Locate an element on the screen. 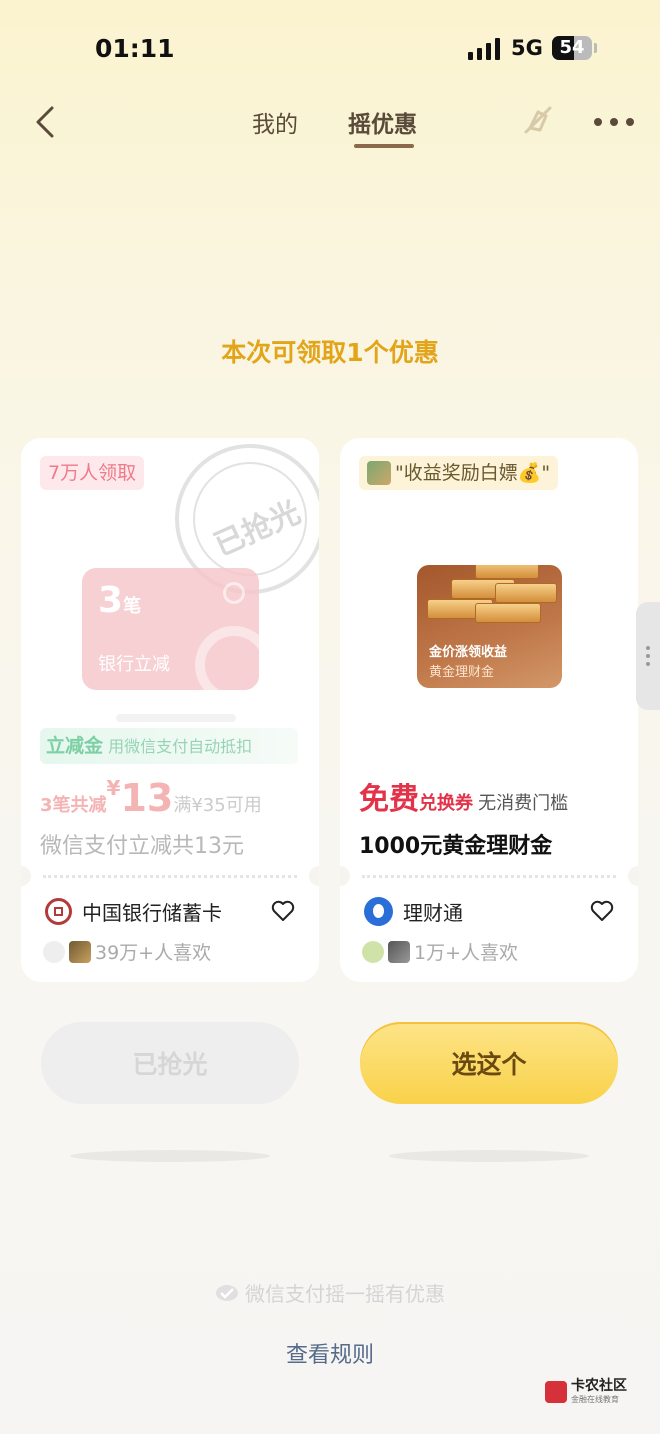 The width and height of the screenshot is (660, 1434). price-condition: 满¥35可用 is located at coordinates (217, 805).